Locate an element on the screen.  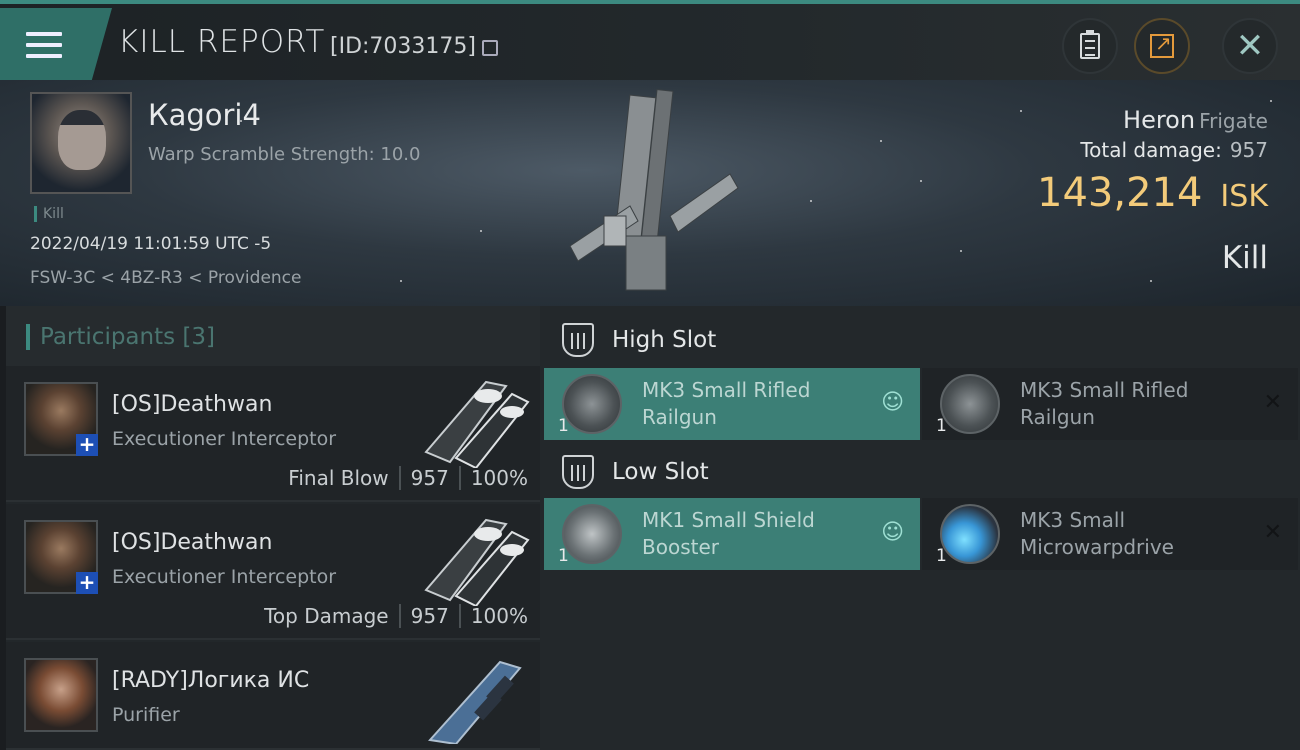
isk-value: 143,214 ISK is located at coordinates (1152, 193).